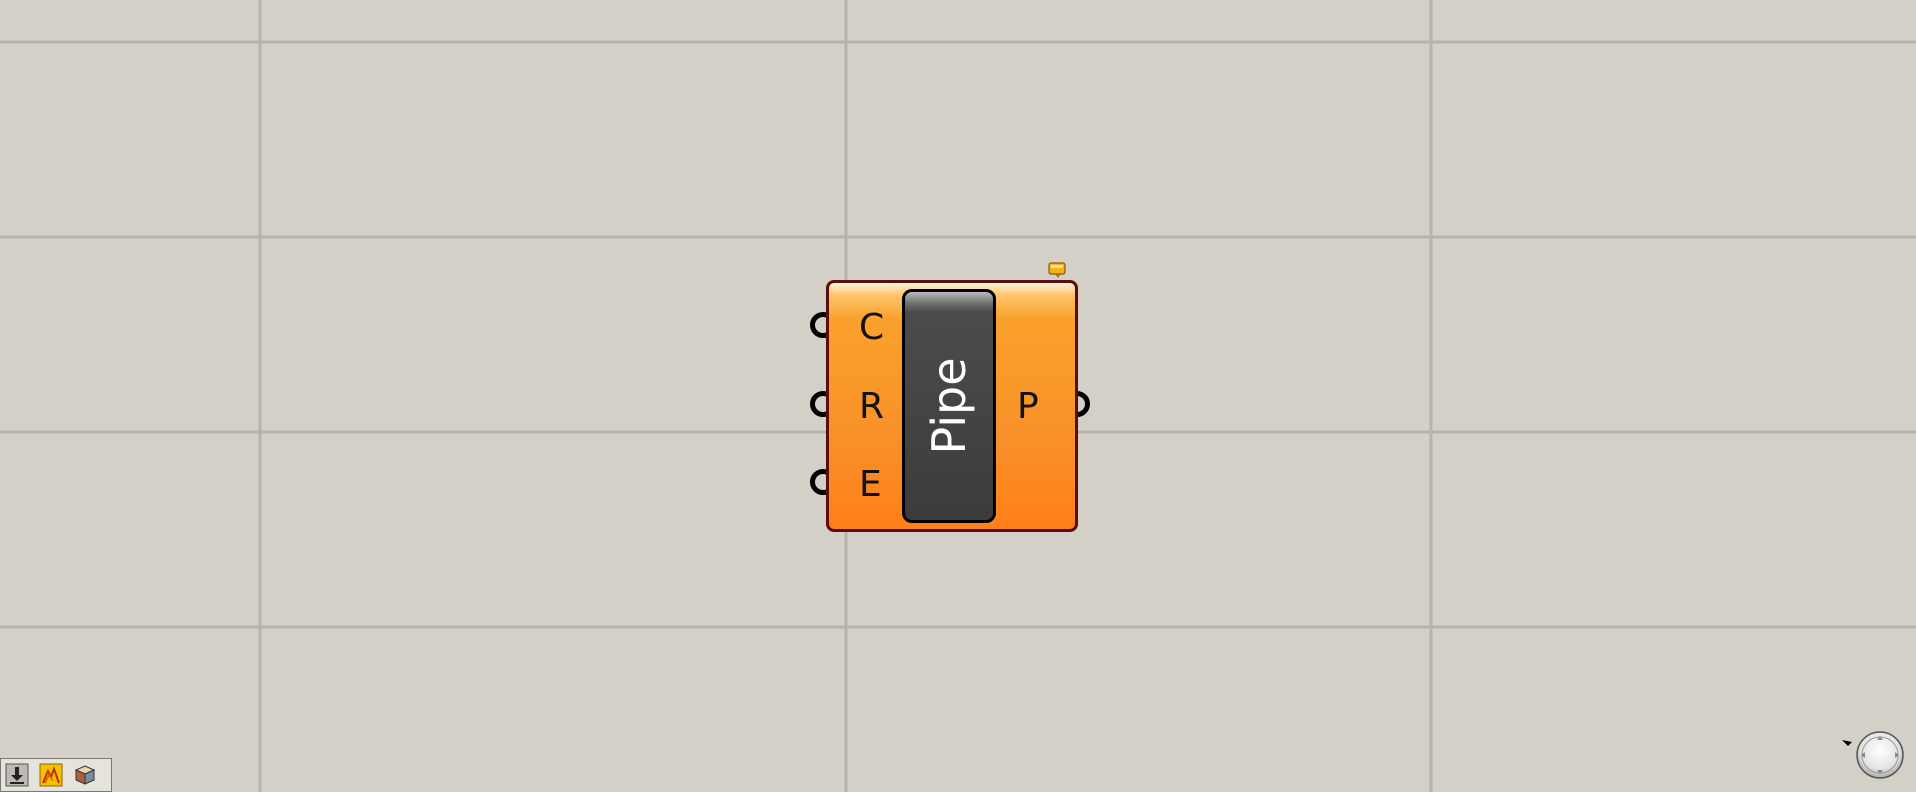 The width and height of the screenshot is (1916, 792). I want to click on component-body: C R E P Pipe, so click(952, 406).